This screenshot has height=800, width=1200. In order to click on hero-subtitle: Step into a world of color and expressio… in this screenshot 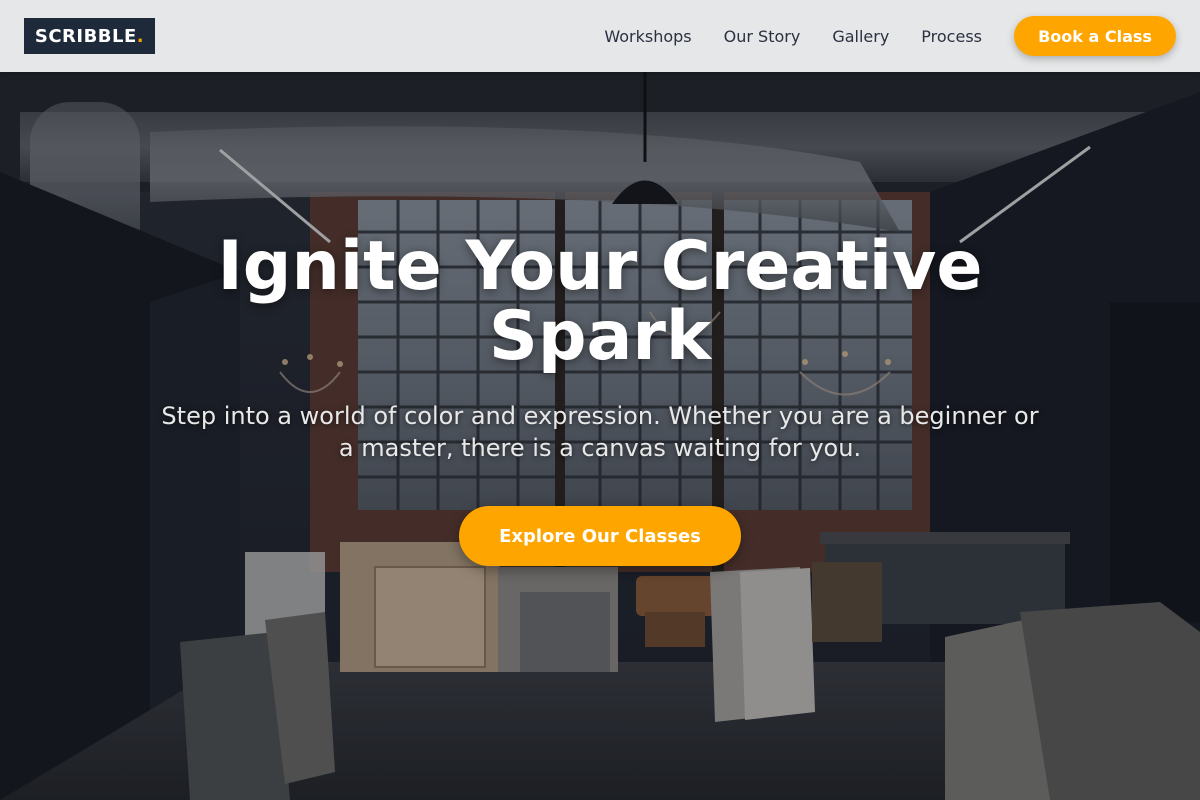, I will do `click(600, 432)`.